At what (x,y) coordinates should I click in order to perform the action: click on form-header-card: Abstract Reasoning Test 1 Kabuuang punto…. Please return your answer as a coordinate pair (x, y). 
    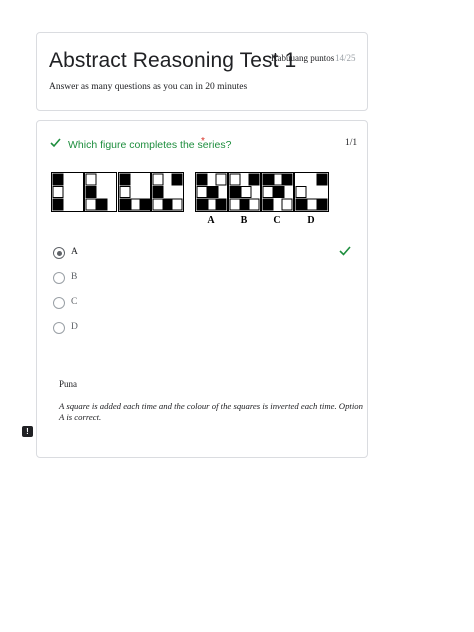
    Looking at the image, I should click on (202, 71).